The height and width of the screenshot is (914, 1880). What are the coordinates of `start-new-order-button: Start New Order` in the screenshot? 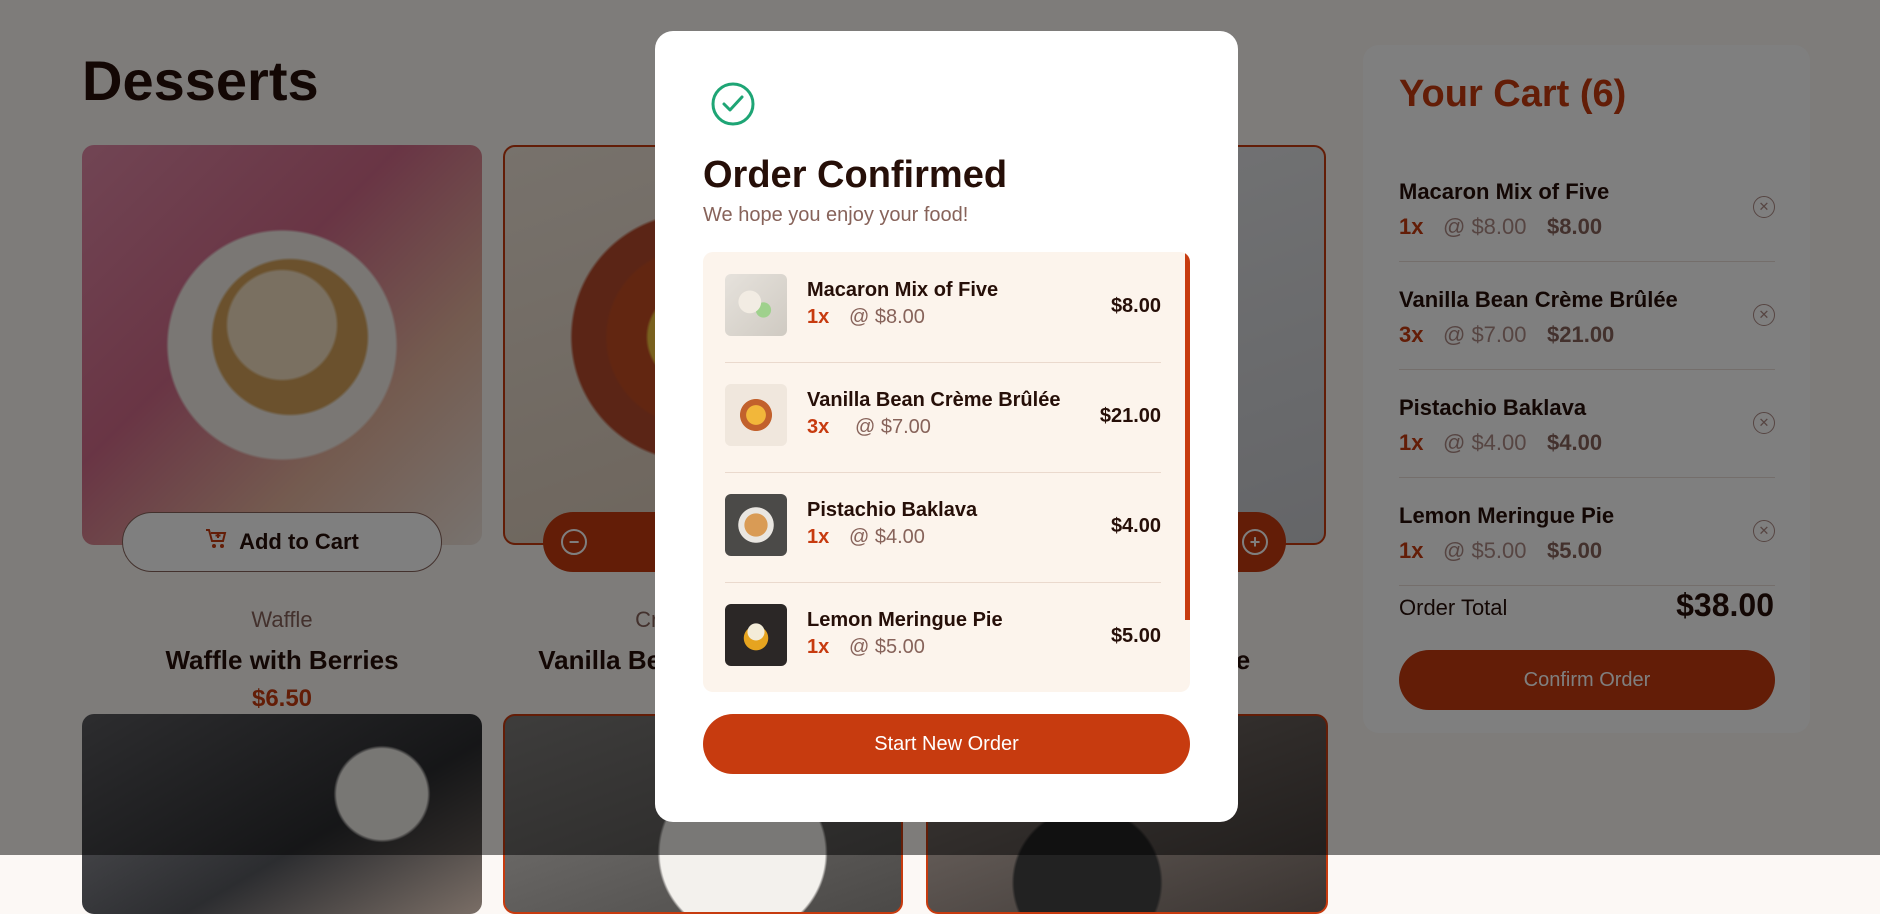 It's located at (946, 744).